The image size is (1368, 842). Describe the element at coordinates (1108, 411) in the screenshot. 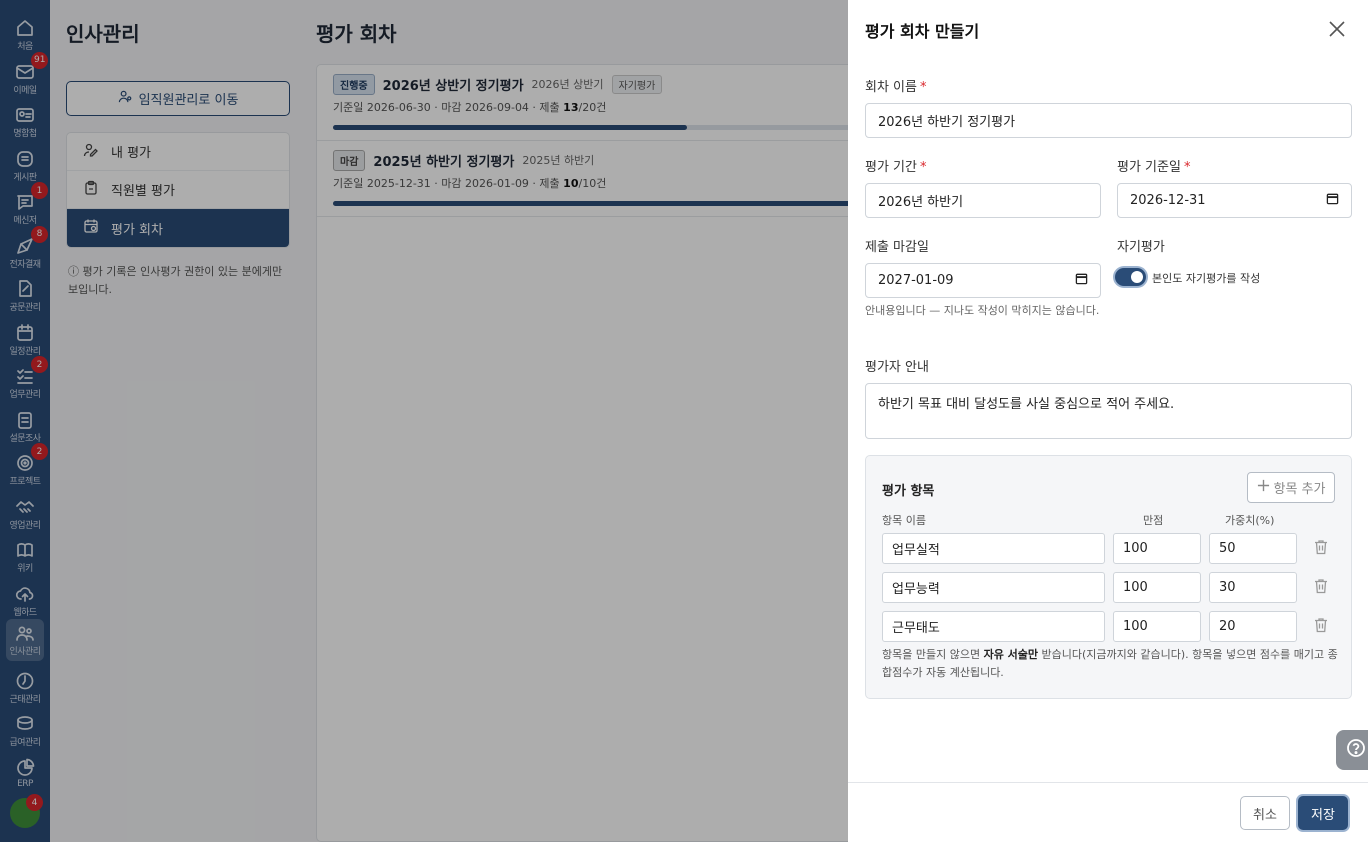

I see `guide-textarea: 하반기 목표 대비 달성도를 사실 중심으로 적어 주세요.` at that location.